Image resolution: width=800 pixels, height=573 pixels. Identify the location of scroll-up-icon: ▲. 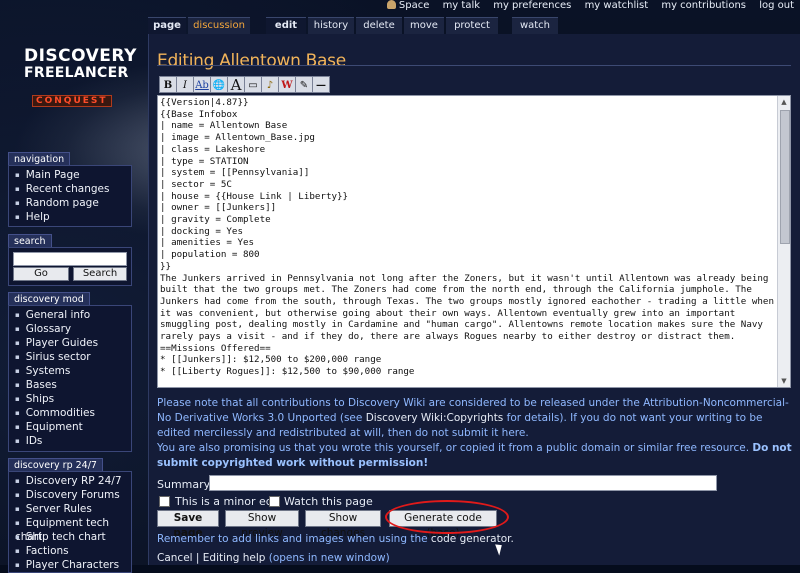
(784, 102).